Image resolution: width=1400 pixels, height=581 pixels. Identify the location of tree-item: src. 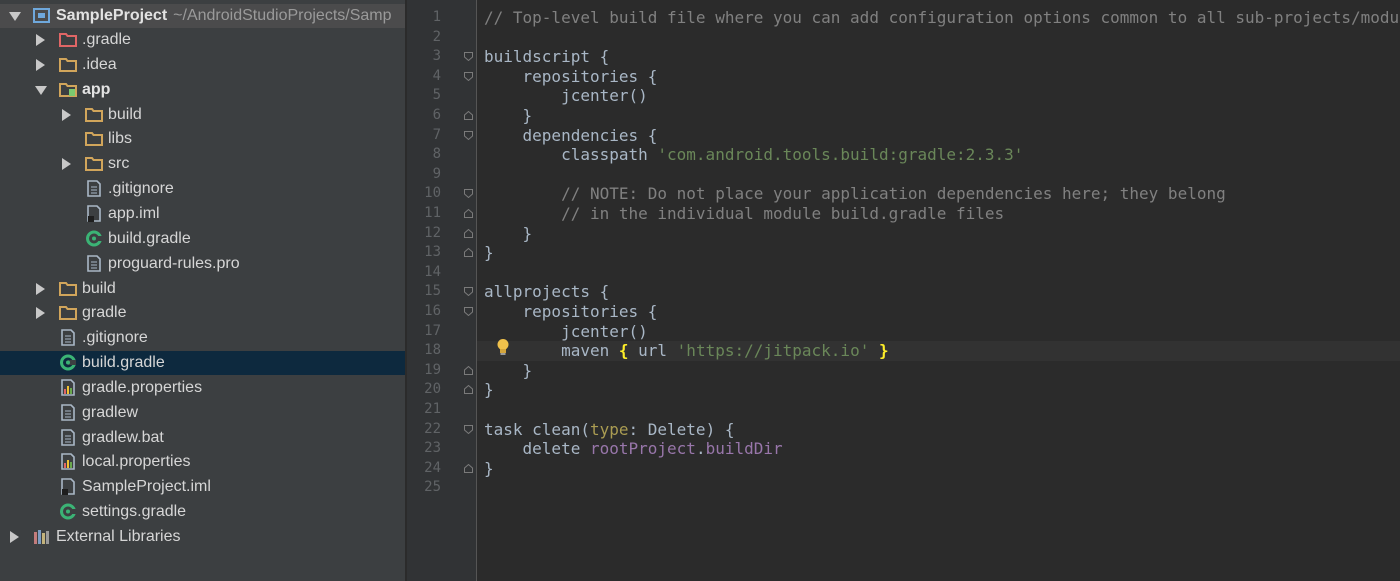
(202, 164).